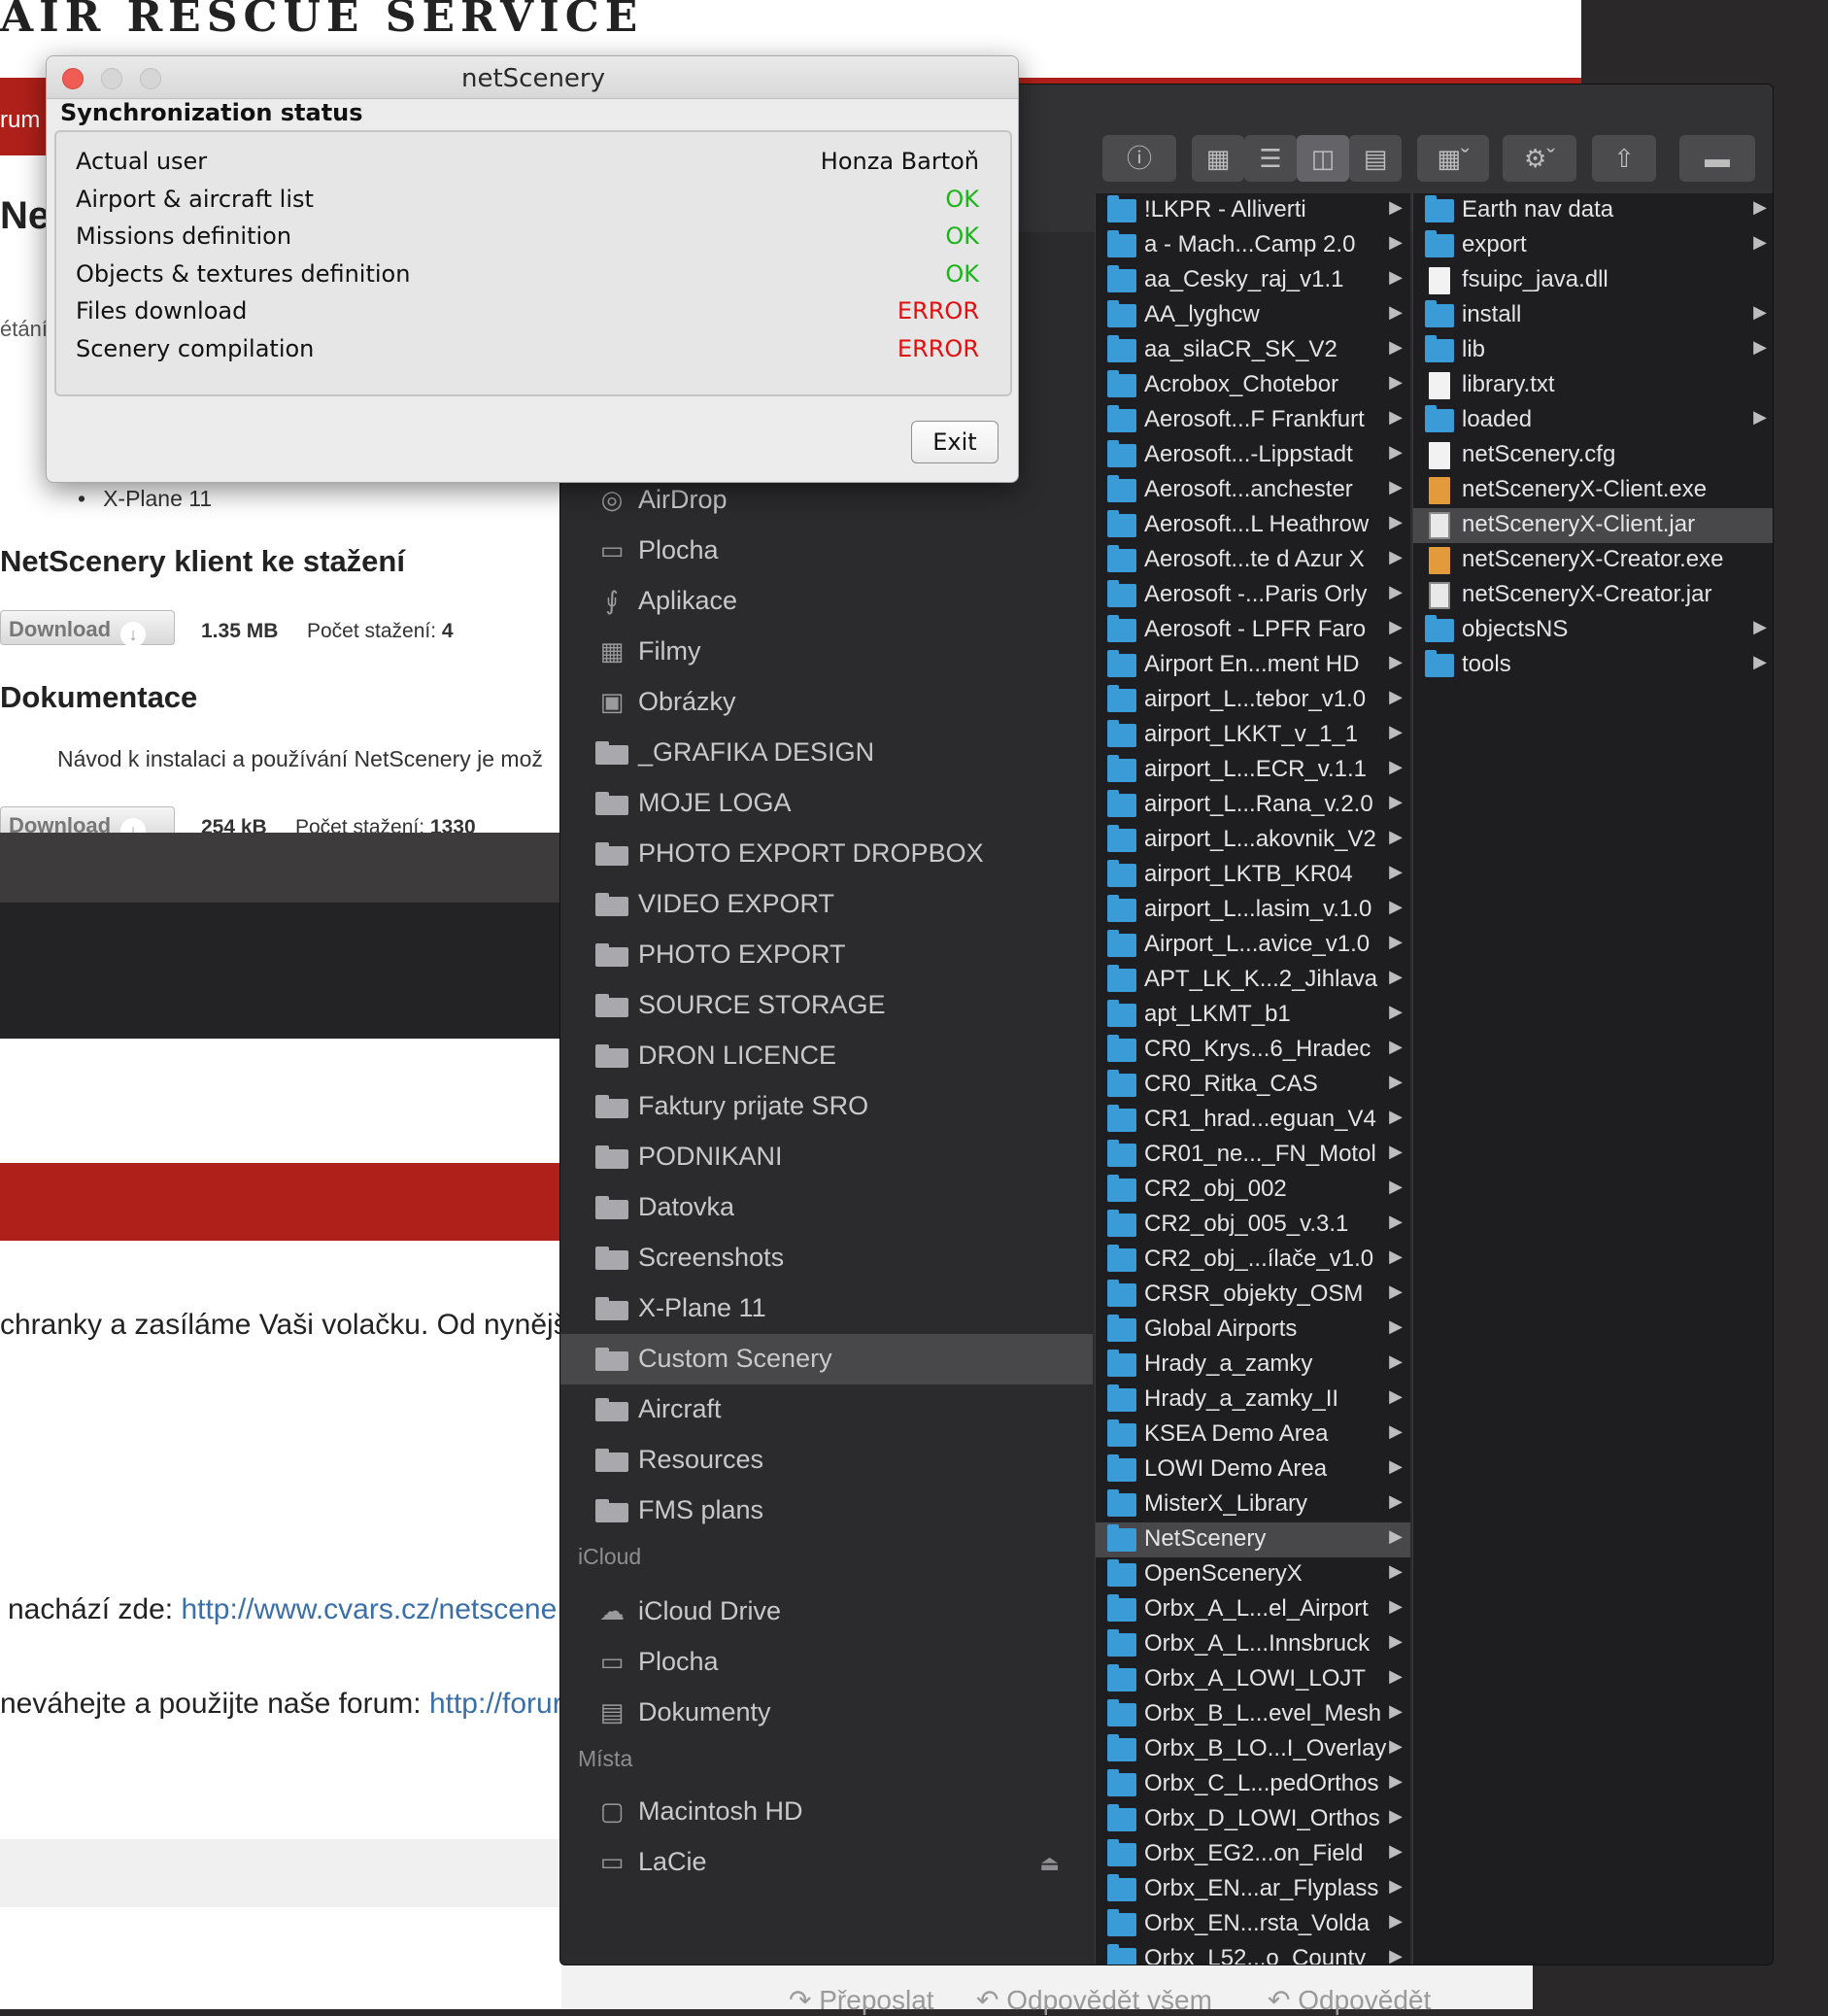 The width and height of the screenshot is (1828, 2016). What do you see at coordinates (1253, 1190) in the screenshot?
I see `folder-row: CR2_obj_002 ▶` at bounding box center [1253, 1190].